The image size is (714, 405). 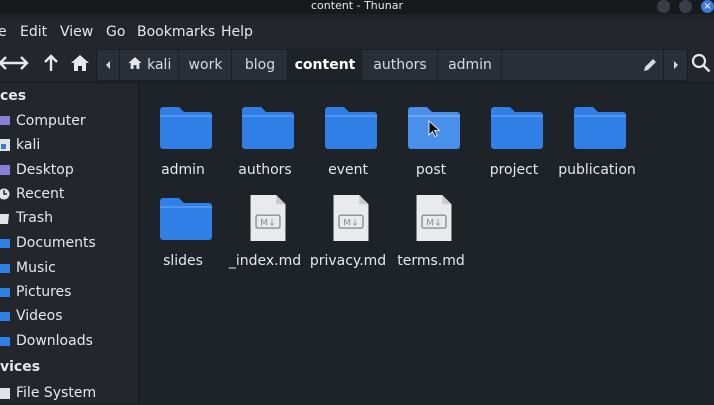 I want to click on pictures-folder-icon, so click(x=5, y=292).